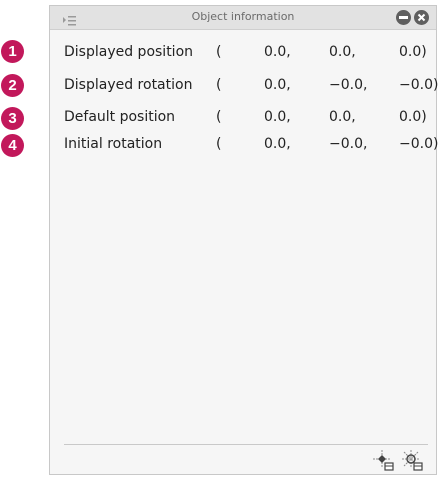 This screenshot has height=478, width=438. I want to click on callout-4: 4, so click(12, 145).